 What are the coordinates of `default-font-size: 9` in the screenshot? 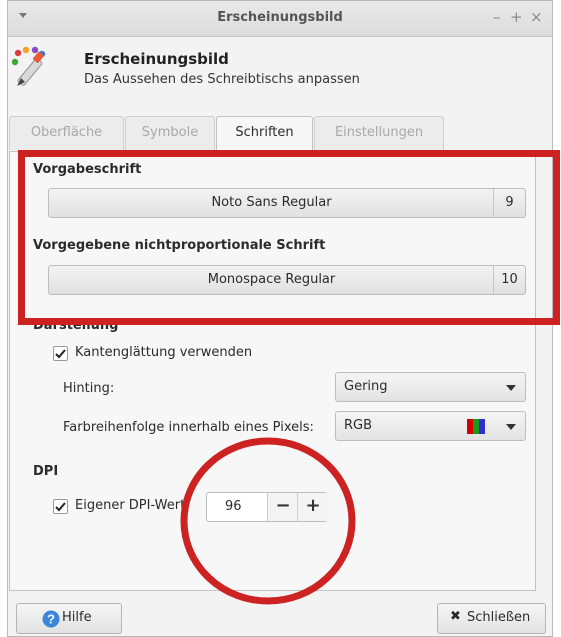 It's located at (509, 203).